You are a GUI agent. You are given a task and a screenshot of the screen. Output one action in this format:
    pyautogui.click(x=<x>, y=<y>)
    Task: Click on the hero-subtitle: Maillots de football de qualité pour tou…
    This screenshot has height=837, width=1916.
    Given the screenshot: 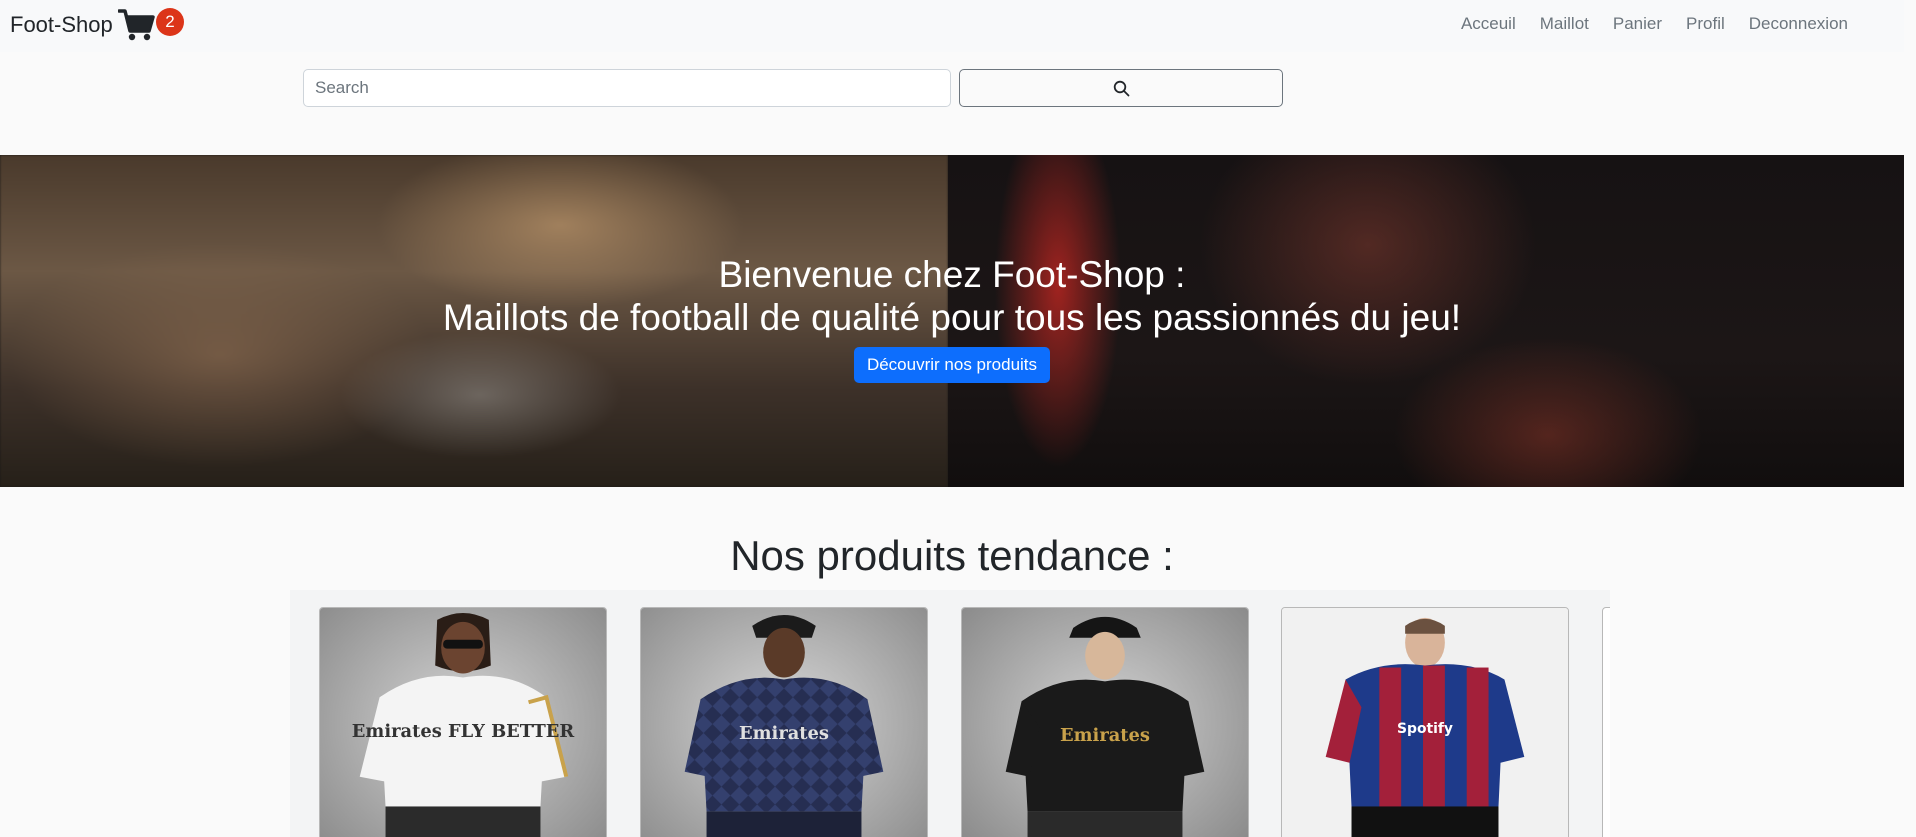 What is the action you would take?
    pyautogui.click(x=952, y=317)
    